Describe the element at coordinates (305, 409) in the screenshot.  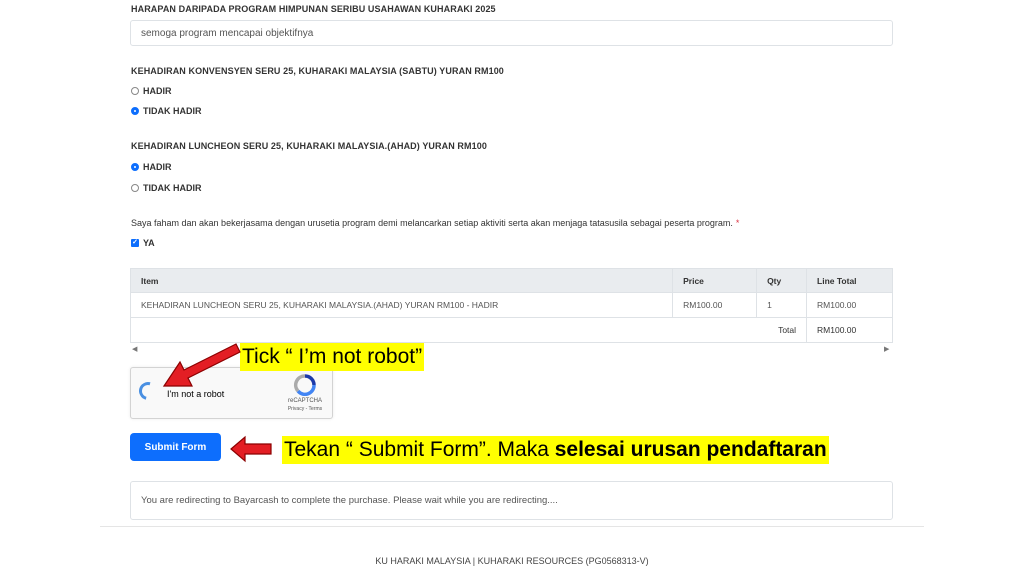
I see `recaptcha-links: Privacy - Terms` at that location.